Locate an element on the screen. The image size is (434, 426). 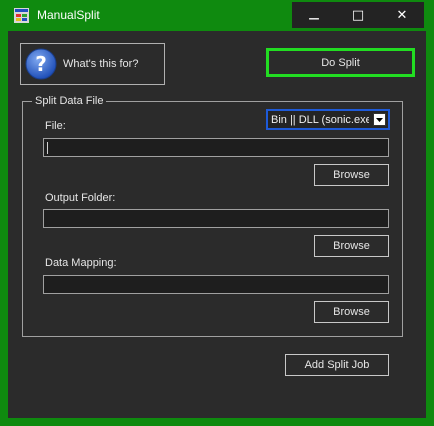
minimize-button: — is located at coordinates (314, 15).